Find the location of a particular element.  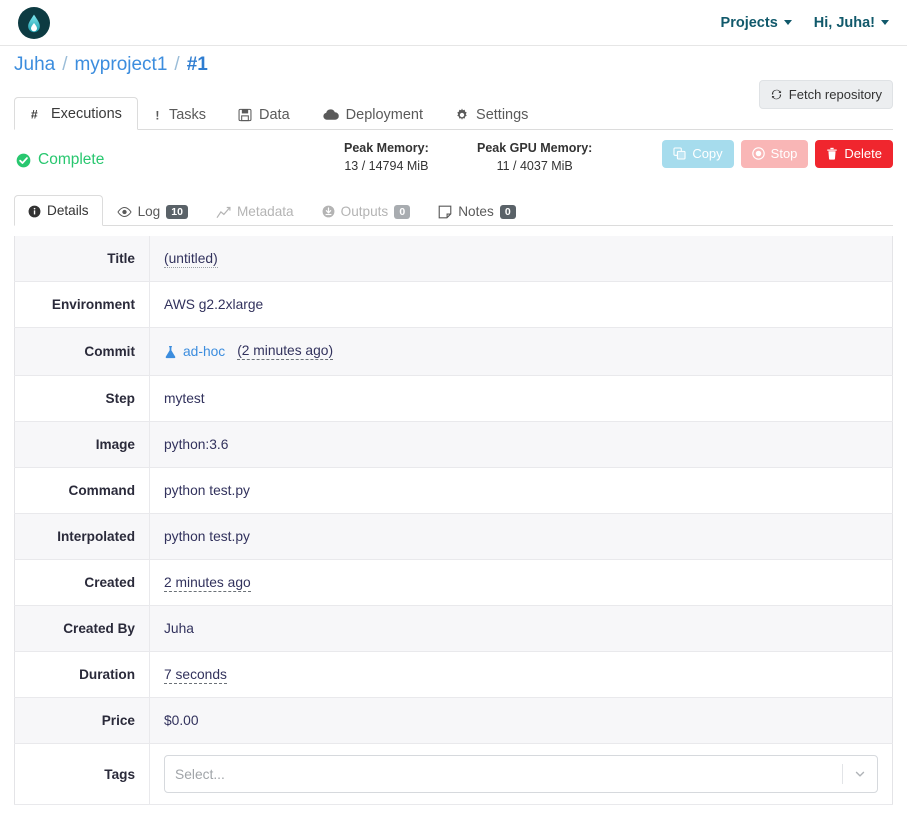

peak-gpu-memory-value: 11 / 4037 MiB is located at coordinates (534, 166).